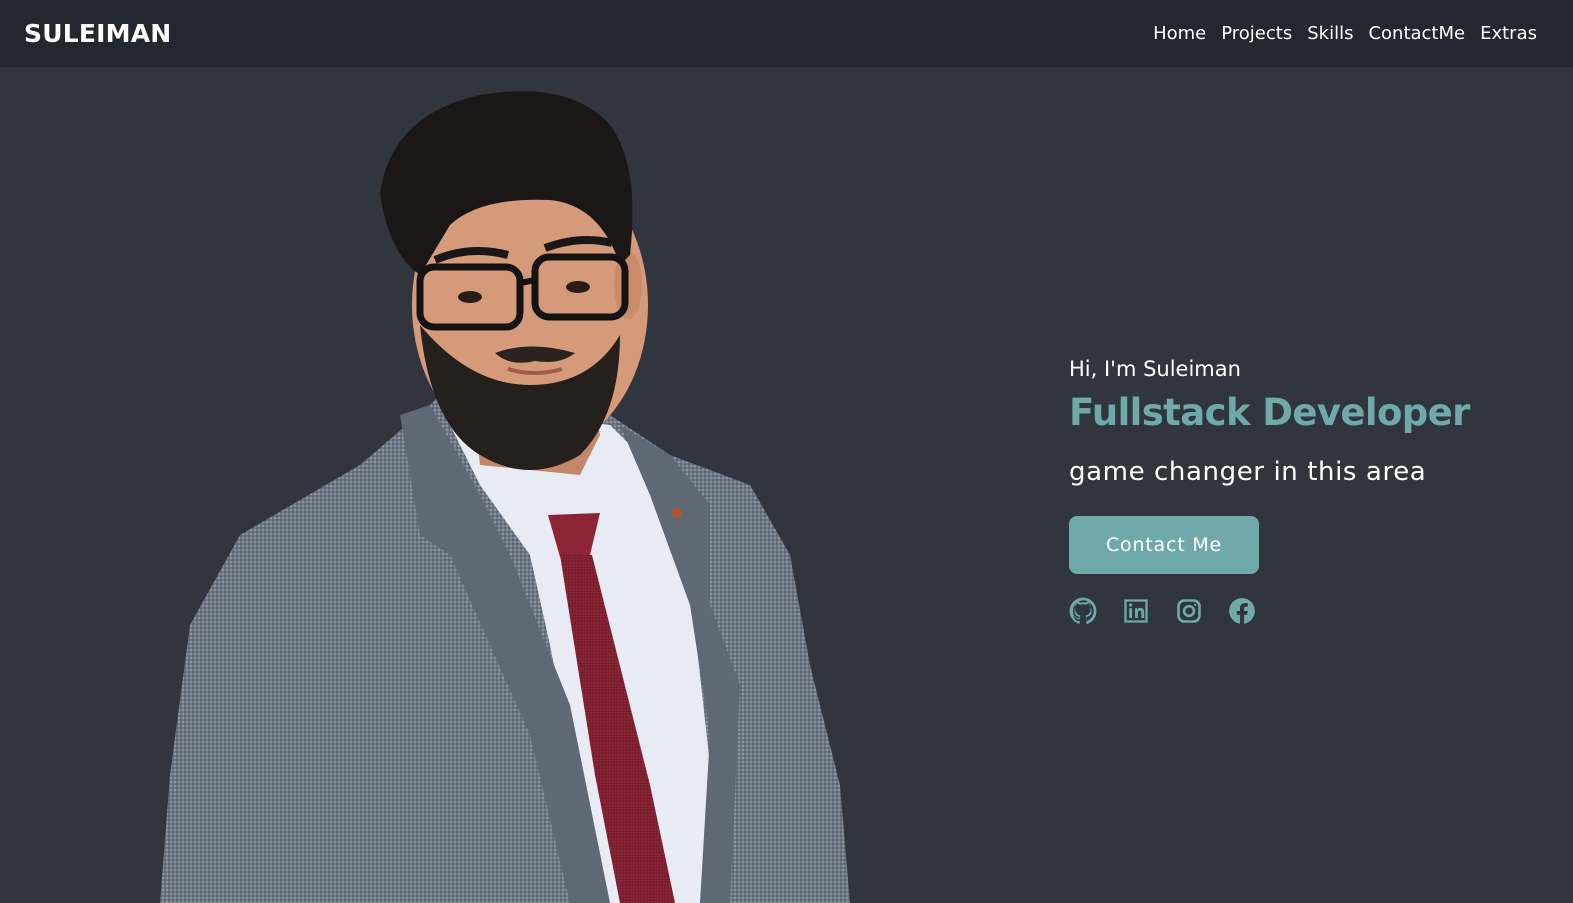  What do you see at coordinates (1248, 472) in the screenshot?
I see `hero-tagline: game changer in this area` at bounding box center [1248, 472].